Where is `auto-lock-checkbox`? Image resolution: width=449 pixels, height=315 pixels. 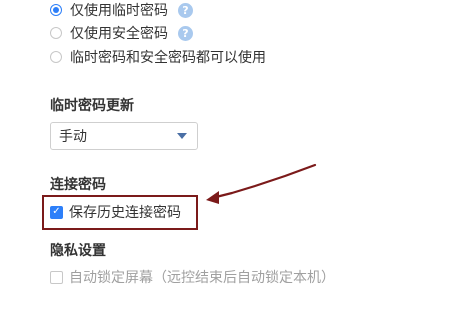 auto-lock-checkbox is located at coordinates (56, 277).